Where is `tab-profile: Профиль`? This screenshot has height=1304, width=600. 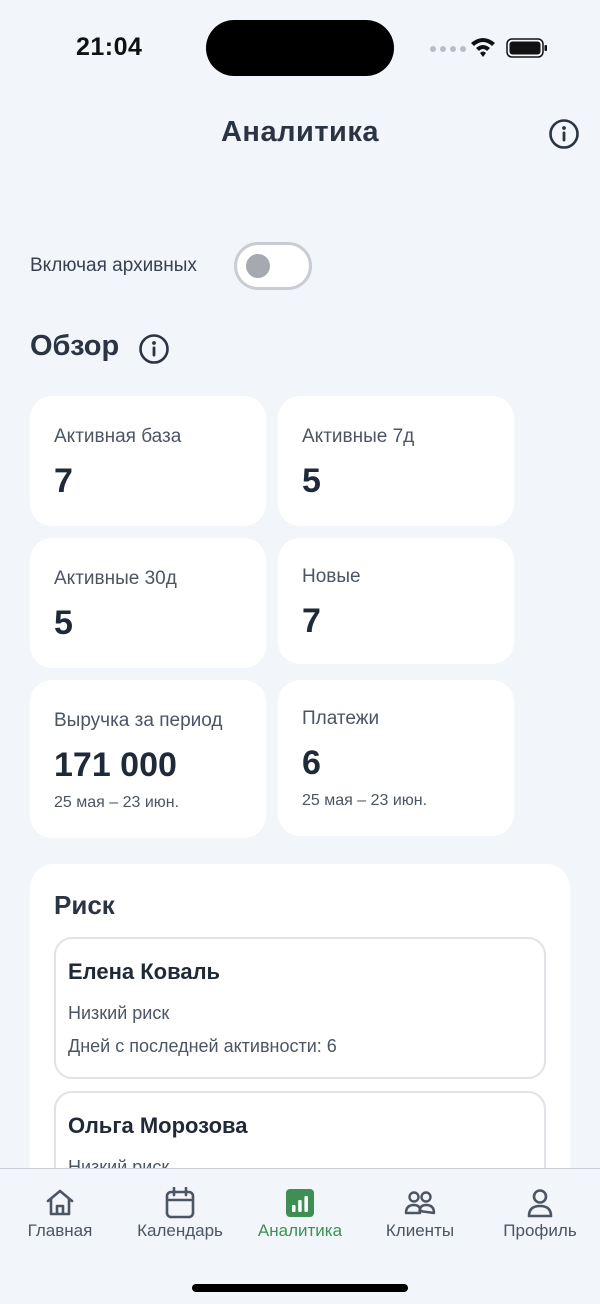
tab-profile: Профиль is located at coordinates (540, 1213).